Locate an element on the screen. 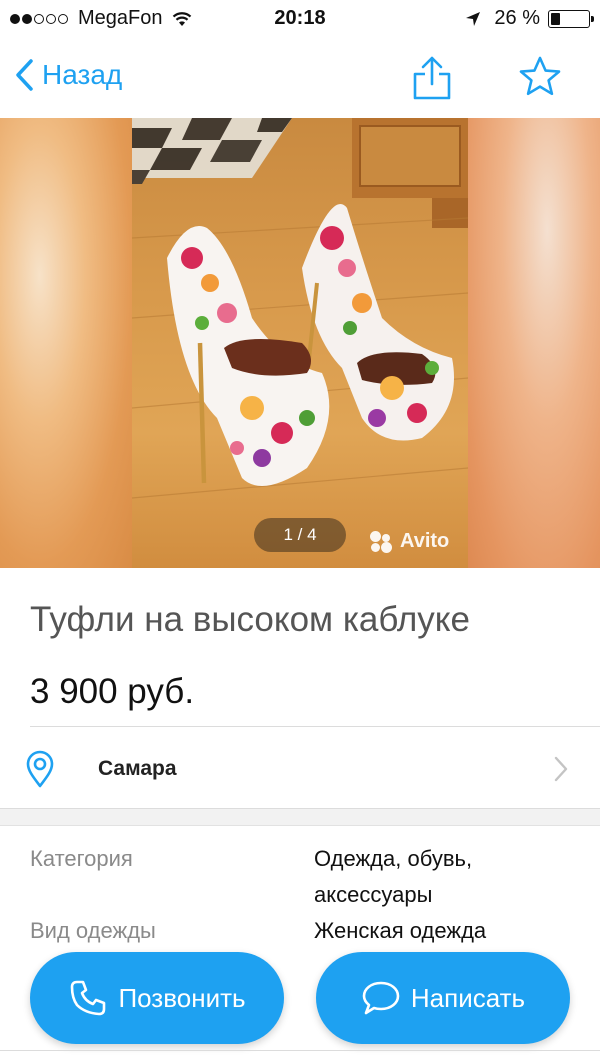 This screenshot has height=1063, width=600. photo-blur-left is located at coordinates (66, 343).